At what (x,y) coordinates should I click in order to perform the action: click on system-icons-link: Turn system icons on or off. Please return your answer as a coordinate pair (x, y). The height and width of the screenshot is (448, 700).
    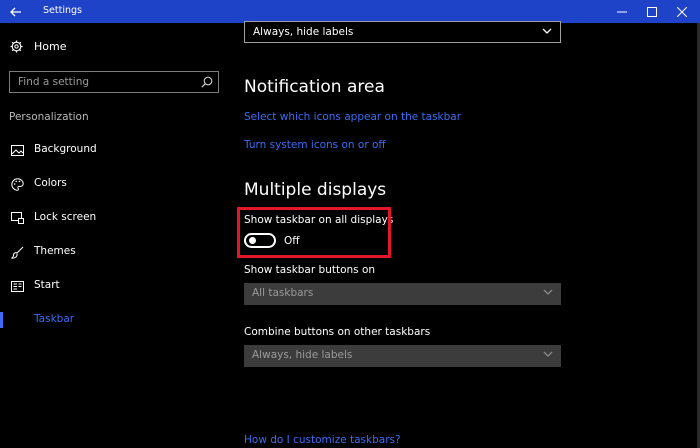
    Looking at the image, I should click on (315, 145).